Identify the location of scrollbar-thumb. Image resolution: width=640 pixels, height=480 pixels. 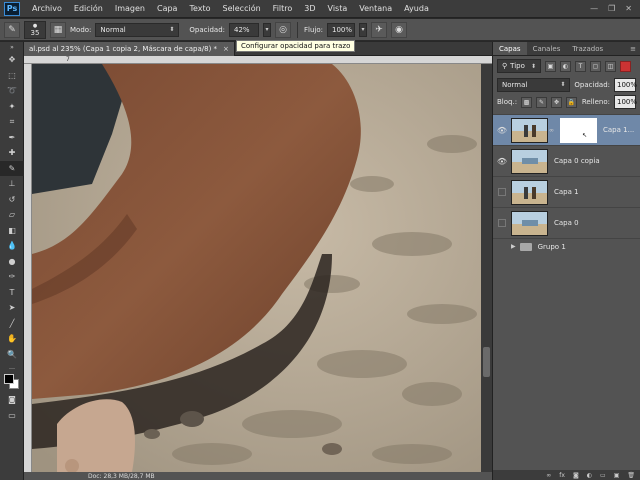
(486, 362).